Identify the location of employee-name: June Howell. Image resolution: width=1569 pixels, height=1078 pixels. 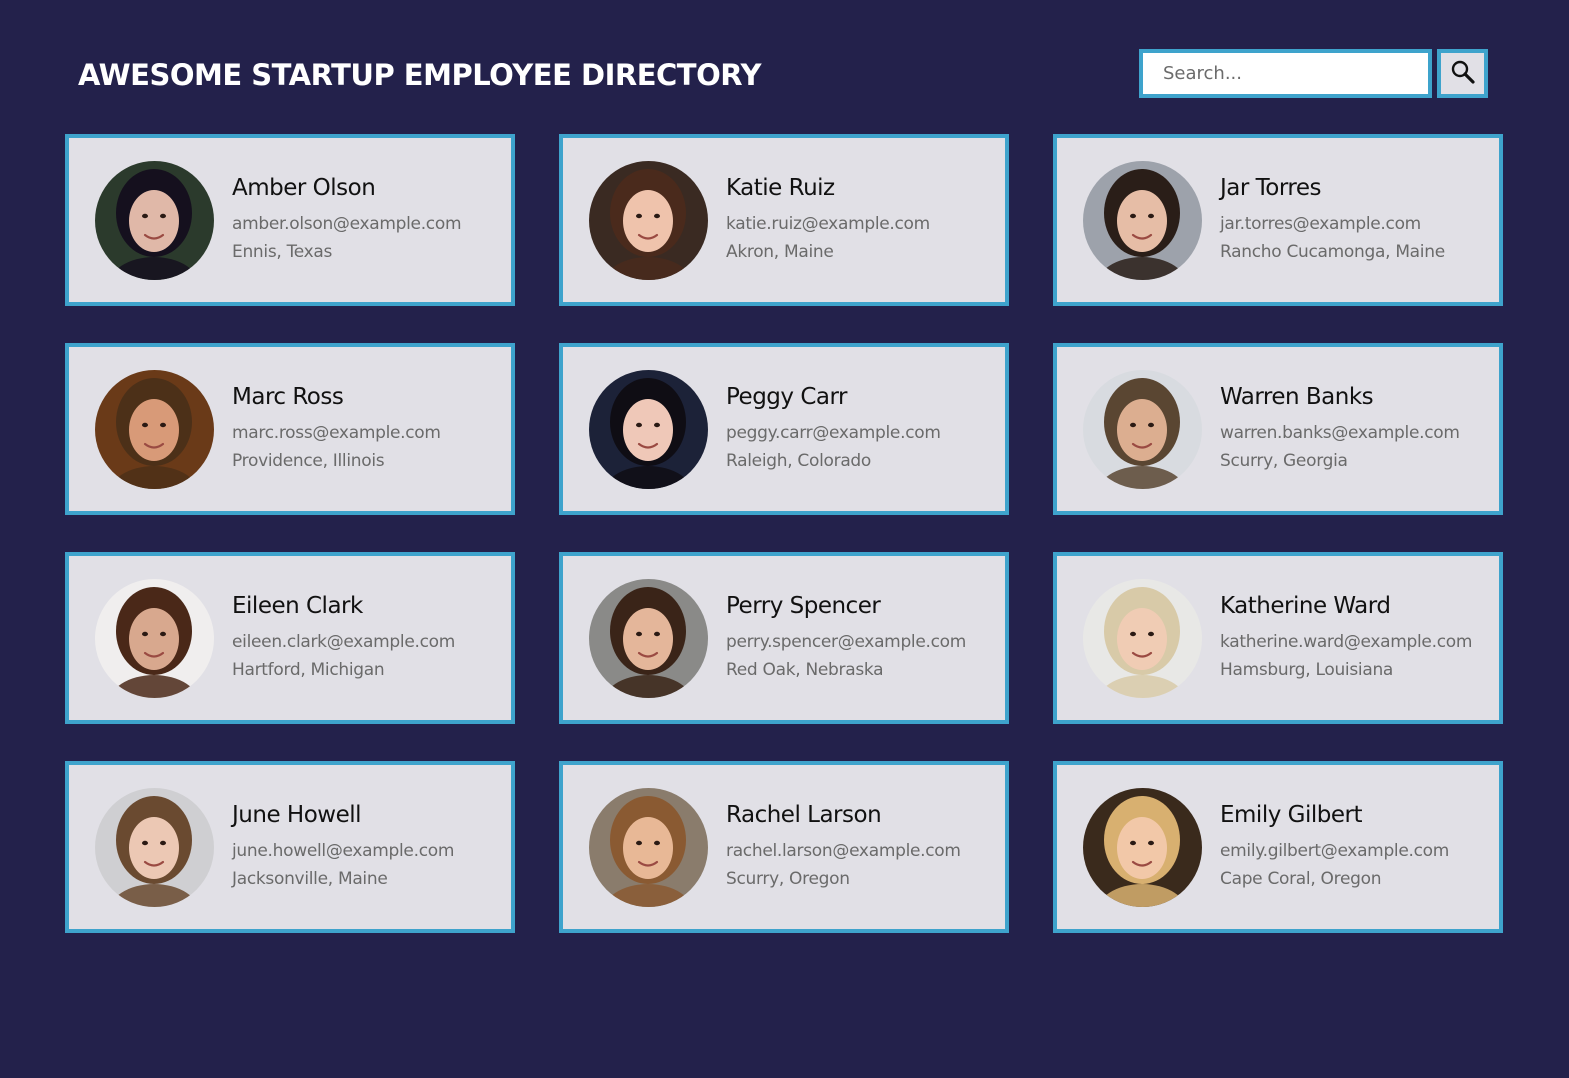
(297, 814).